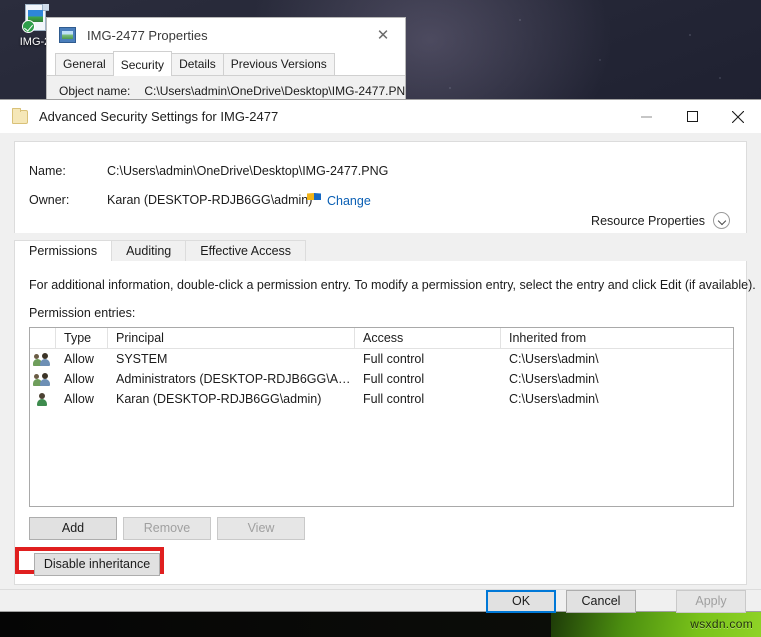 The width and height of the screenshot is (761, 637). I want to click on maximize-button, so click(692, 116).